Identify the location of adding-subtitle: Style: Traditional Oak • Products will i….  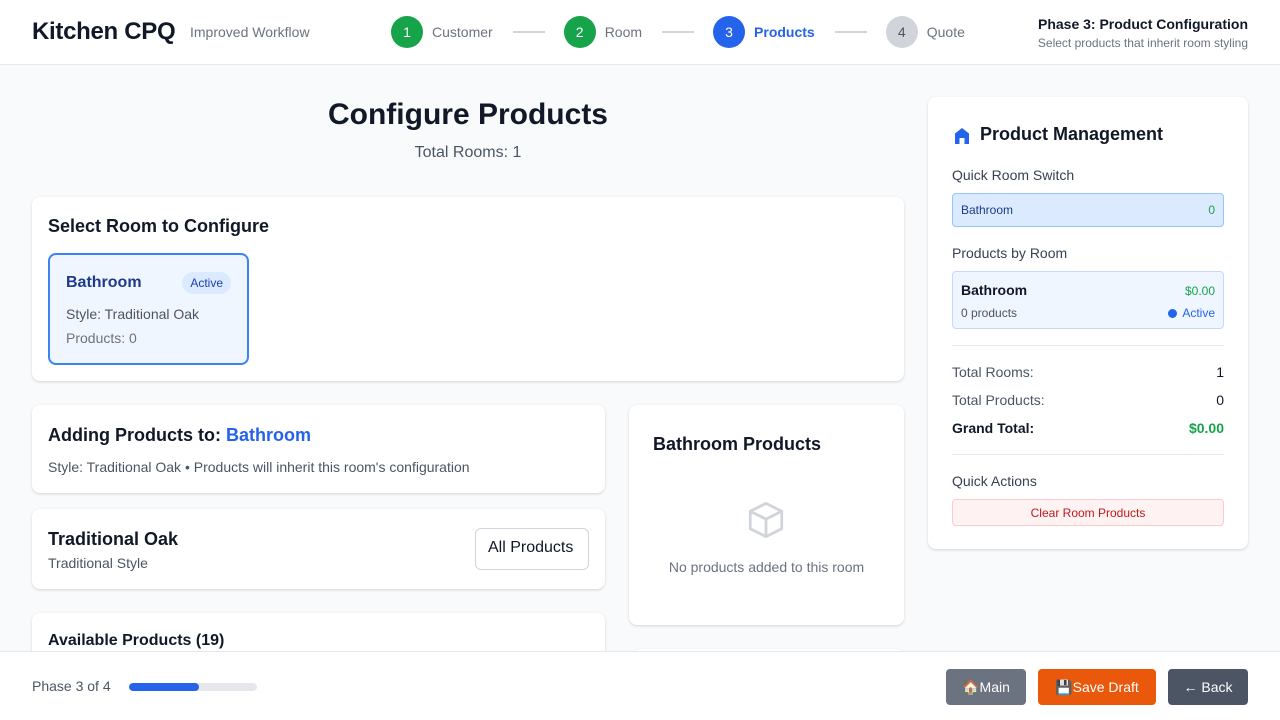
(259, 467).